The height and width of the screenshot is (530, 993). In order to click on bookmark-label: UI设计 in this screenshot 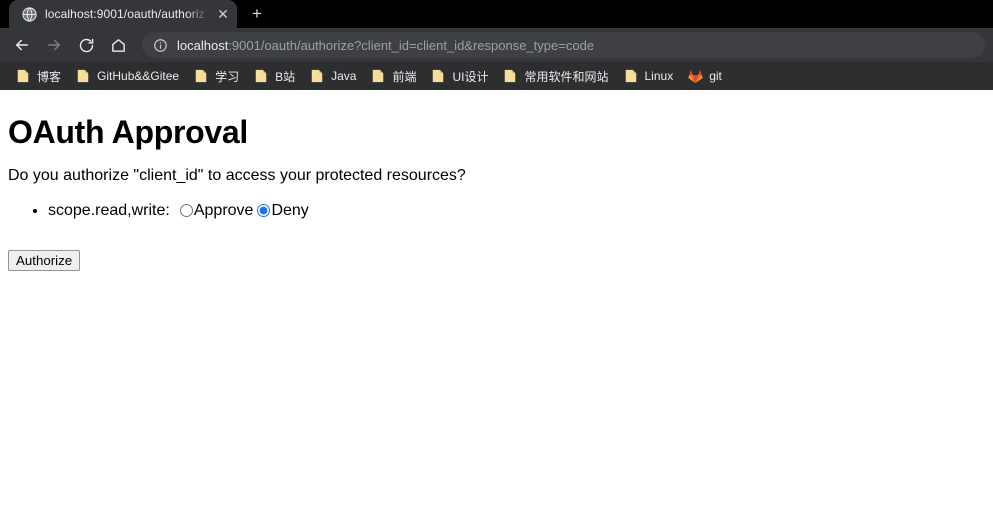, I will do `click(470, 76)`.